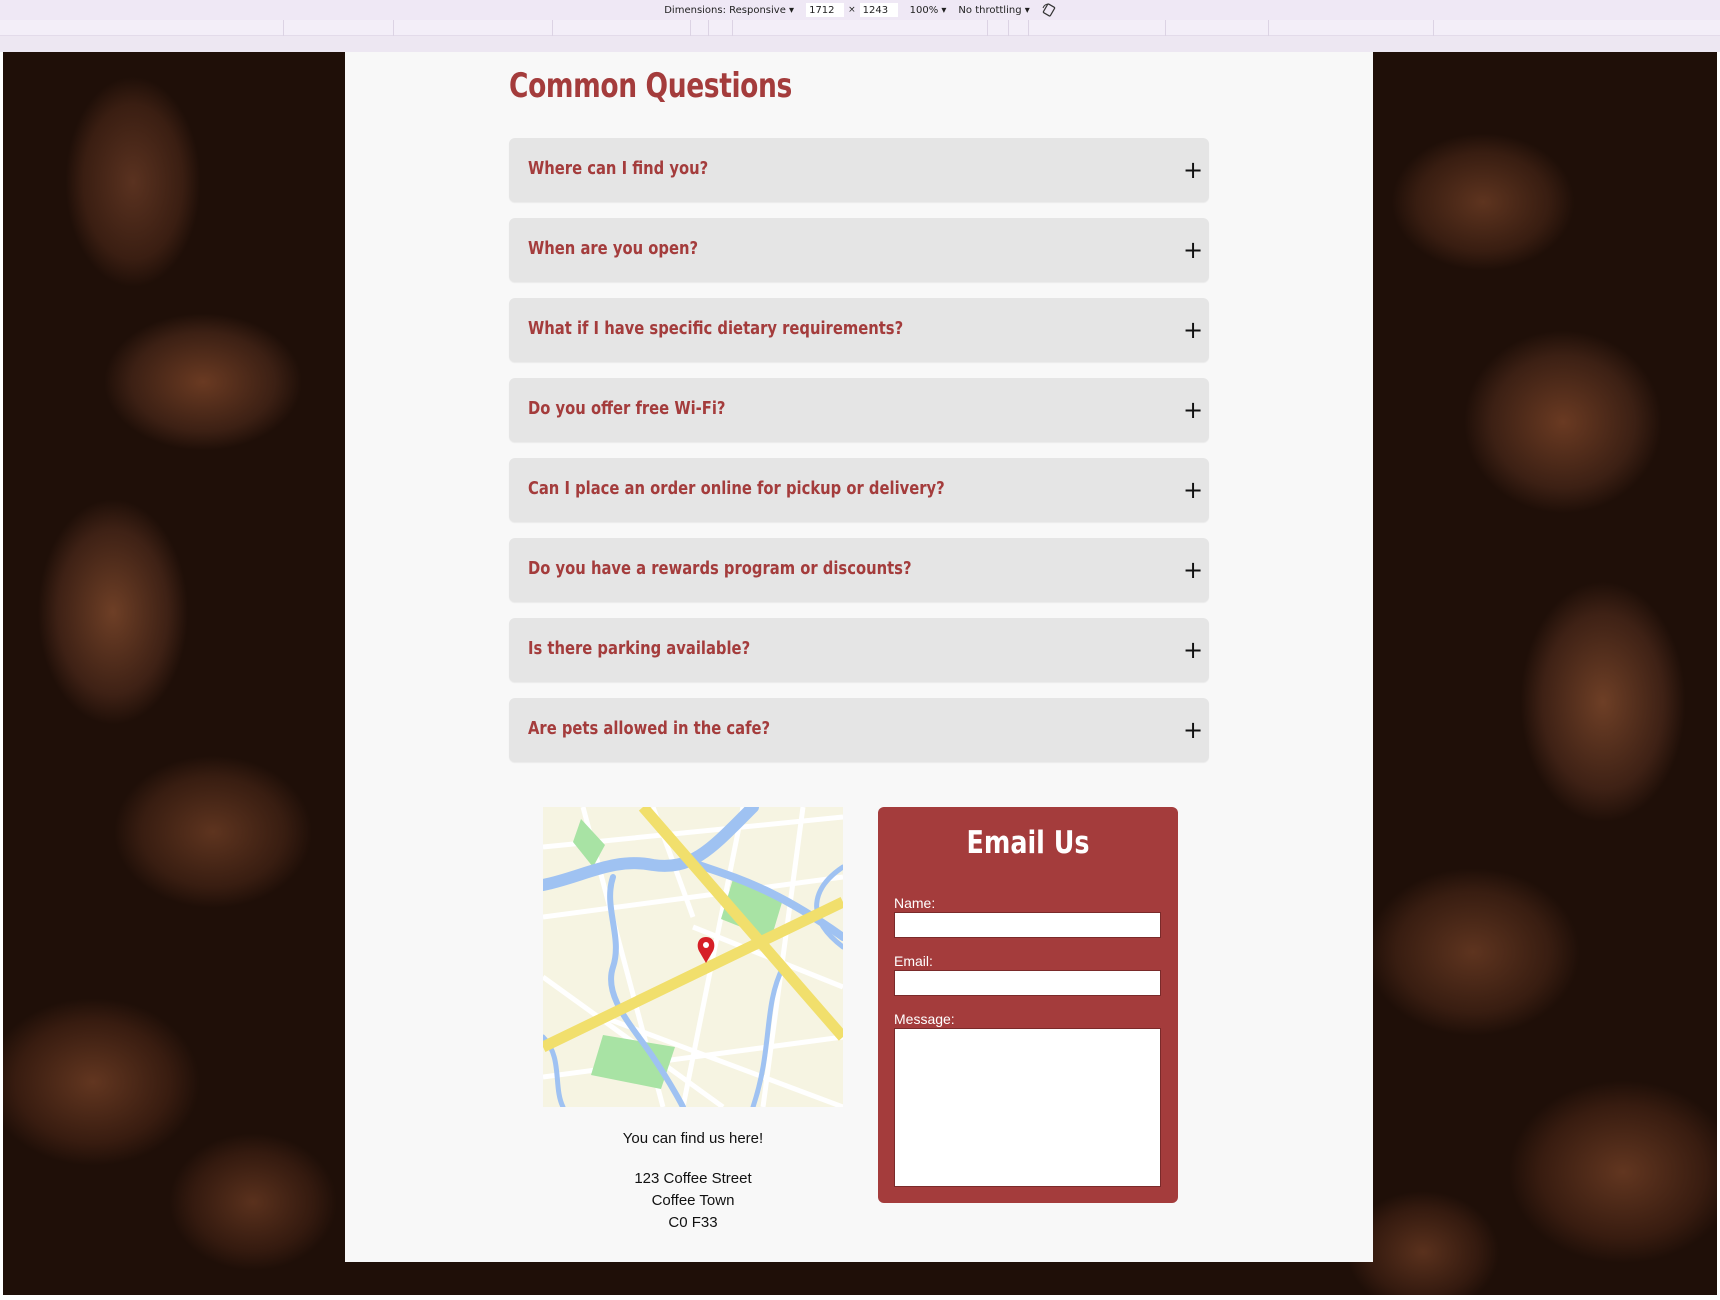  What do you see at coordinates (650, 86) in the screenshot?
I see `faq-heading: Common Questions` at bounding box center [650, 86].